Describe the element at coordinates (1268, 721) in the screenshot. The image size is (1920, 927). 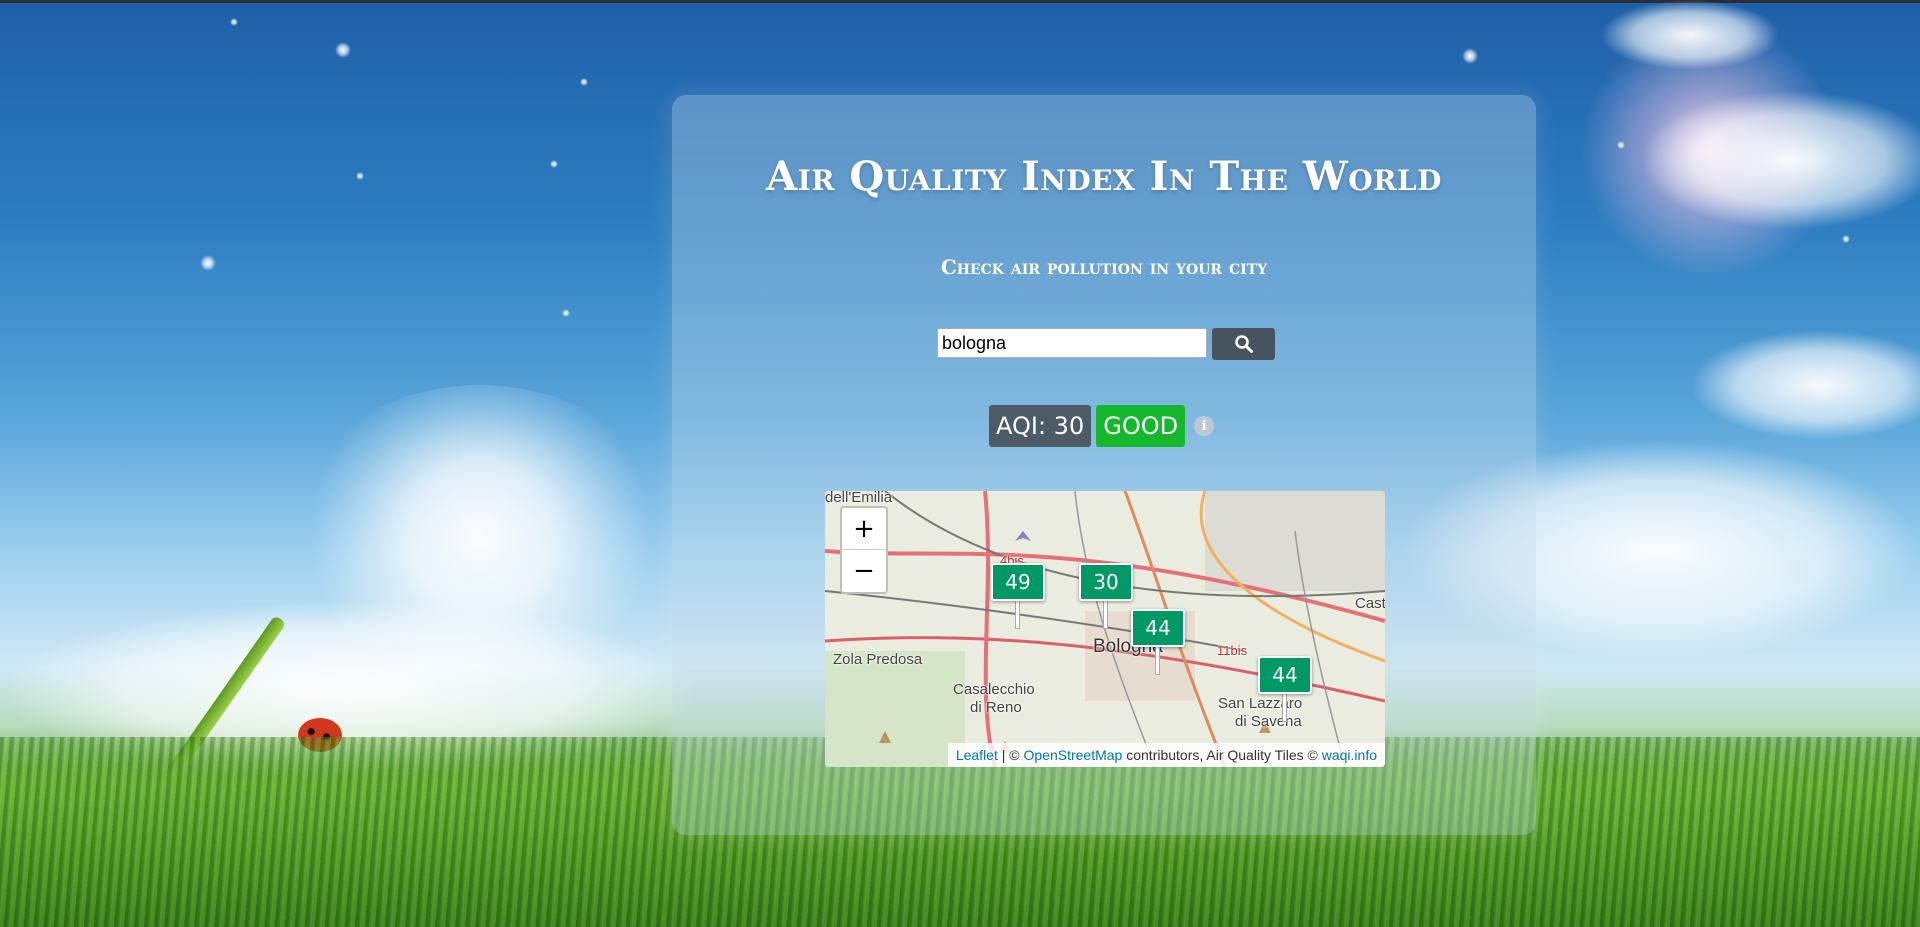
I see `map-label-di-savena: di Savena` at that location.